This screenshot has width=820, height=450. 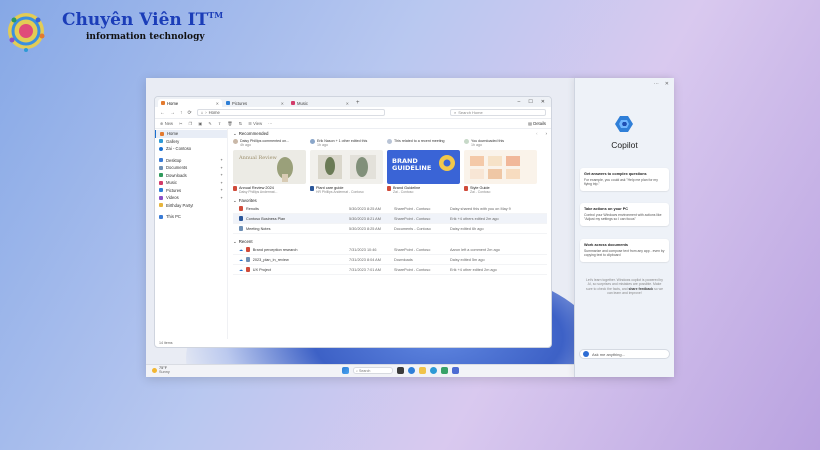 What do you see at coordinates (537, 123) in the screenshot?
I see `details-button: ▤ Details` at bounding box center [537, 123].